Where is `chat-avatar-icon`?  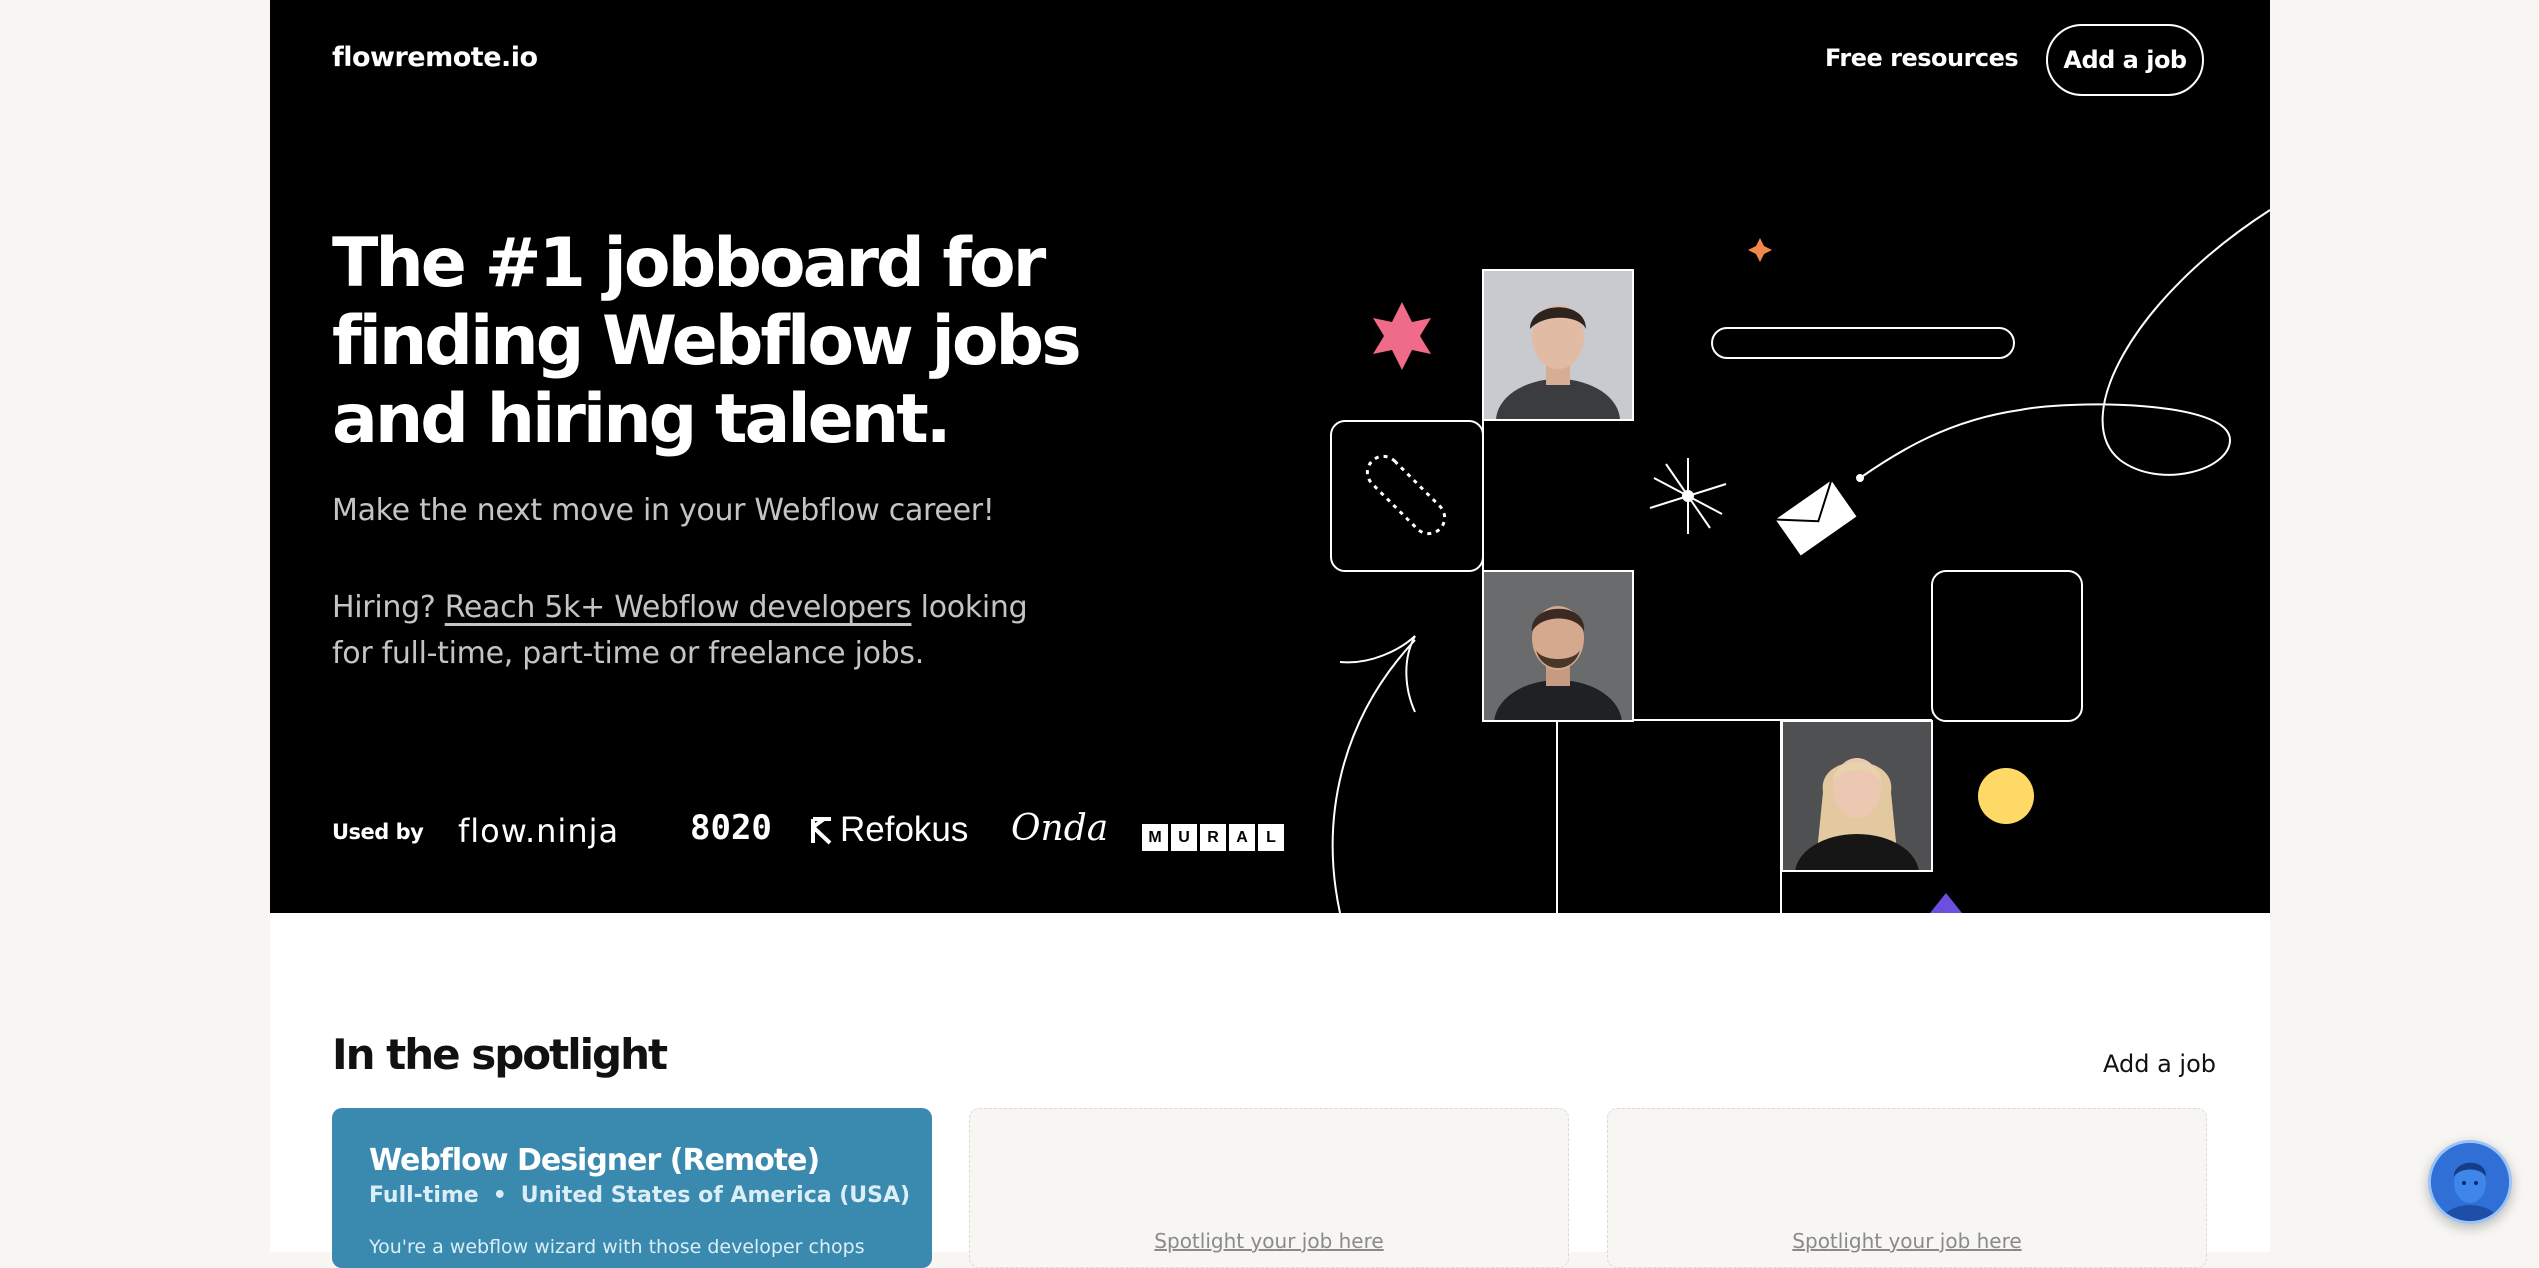
chat-avatar-icon is located at coordinates (2470, 1182).